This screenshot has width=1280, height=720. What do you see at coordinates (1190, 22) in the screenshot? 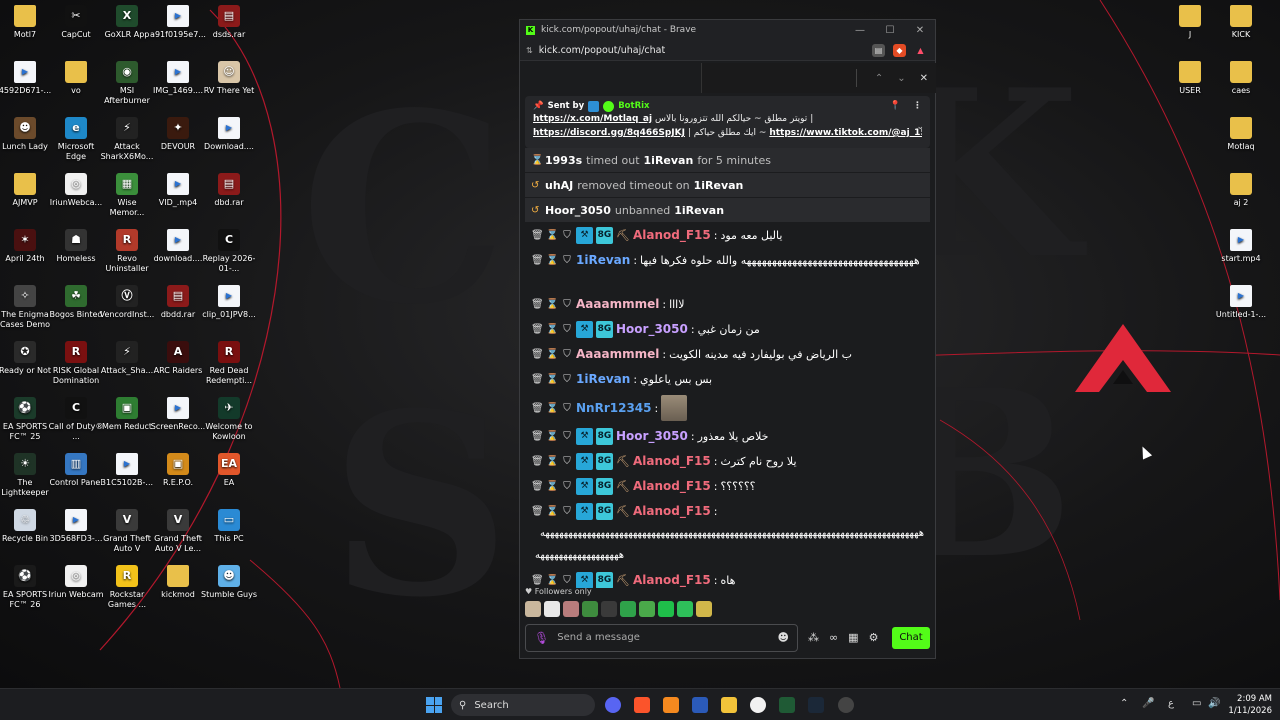
I see `desktop-icon: J` at bounding box center [1190, 22].